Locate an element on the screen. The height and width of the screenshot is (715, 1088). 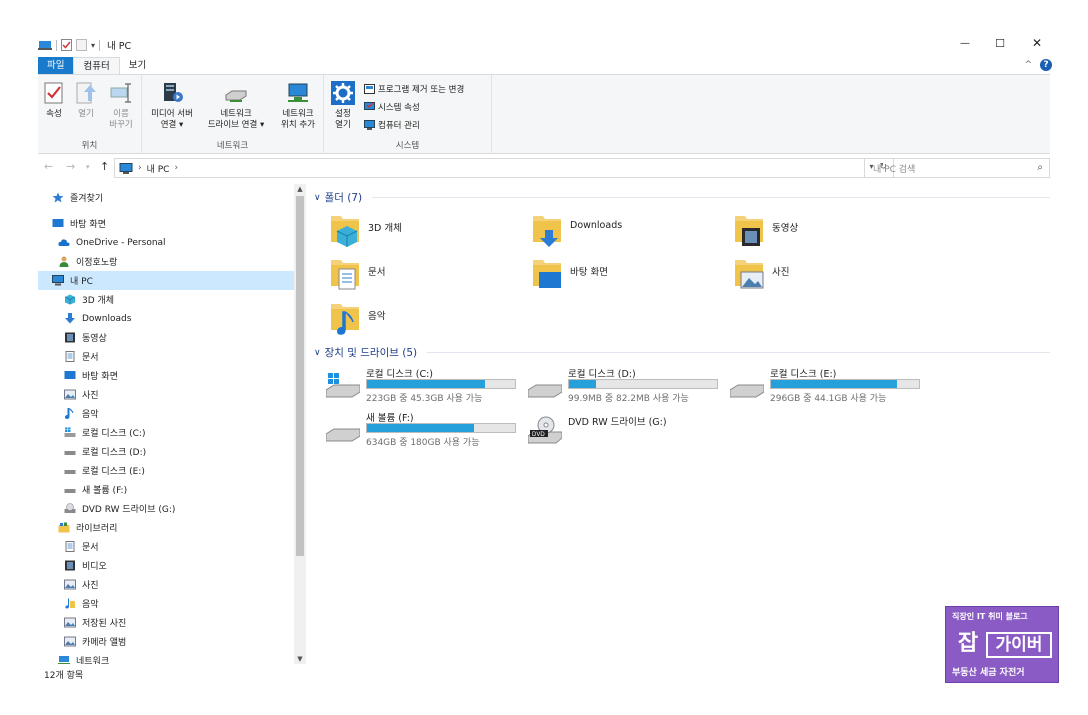
add-network-location-button: 네트워크 위치 추가 is located at coordinates (298, 106).